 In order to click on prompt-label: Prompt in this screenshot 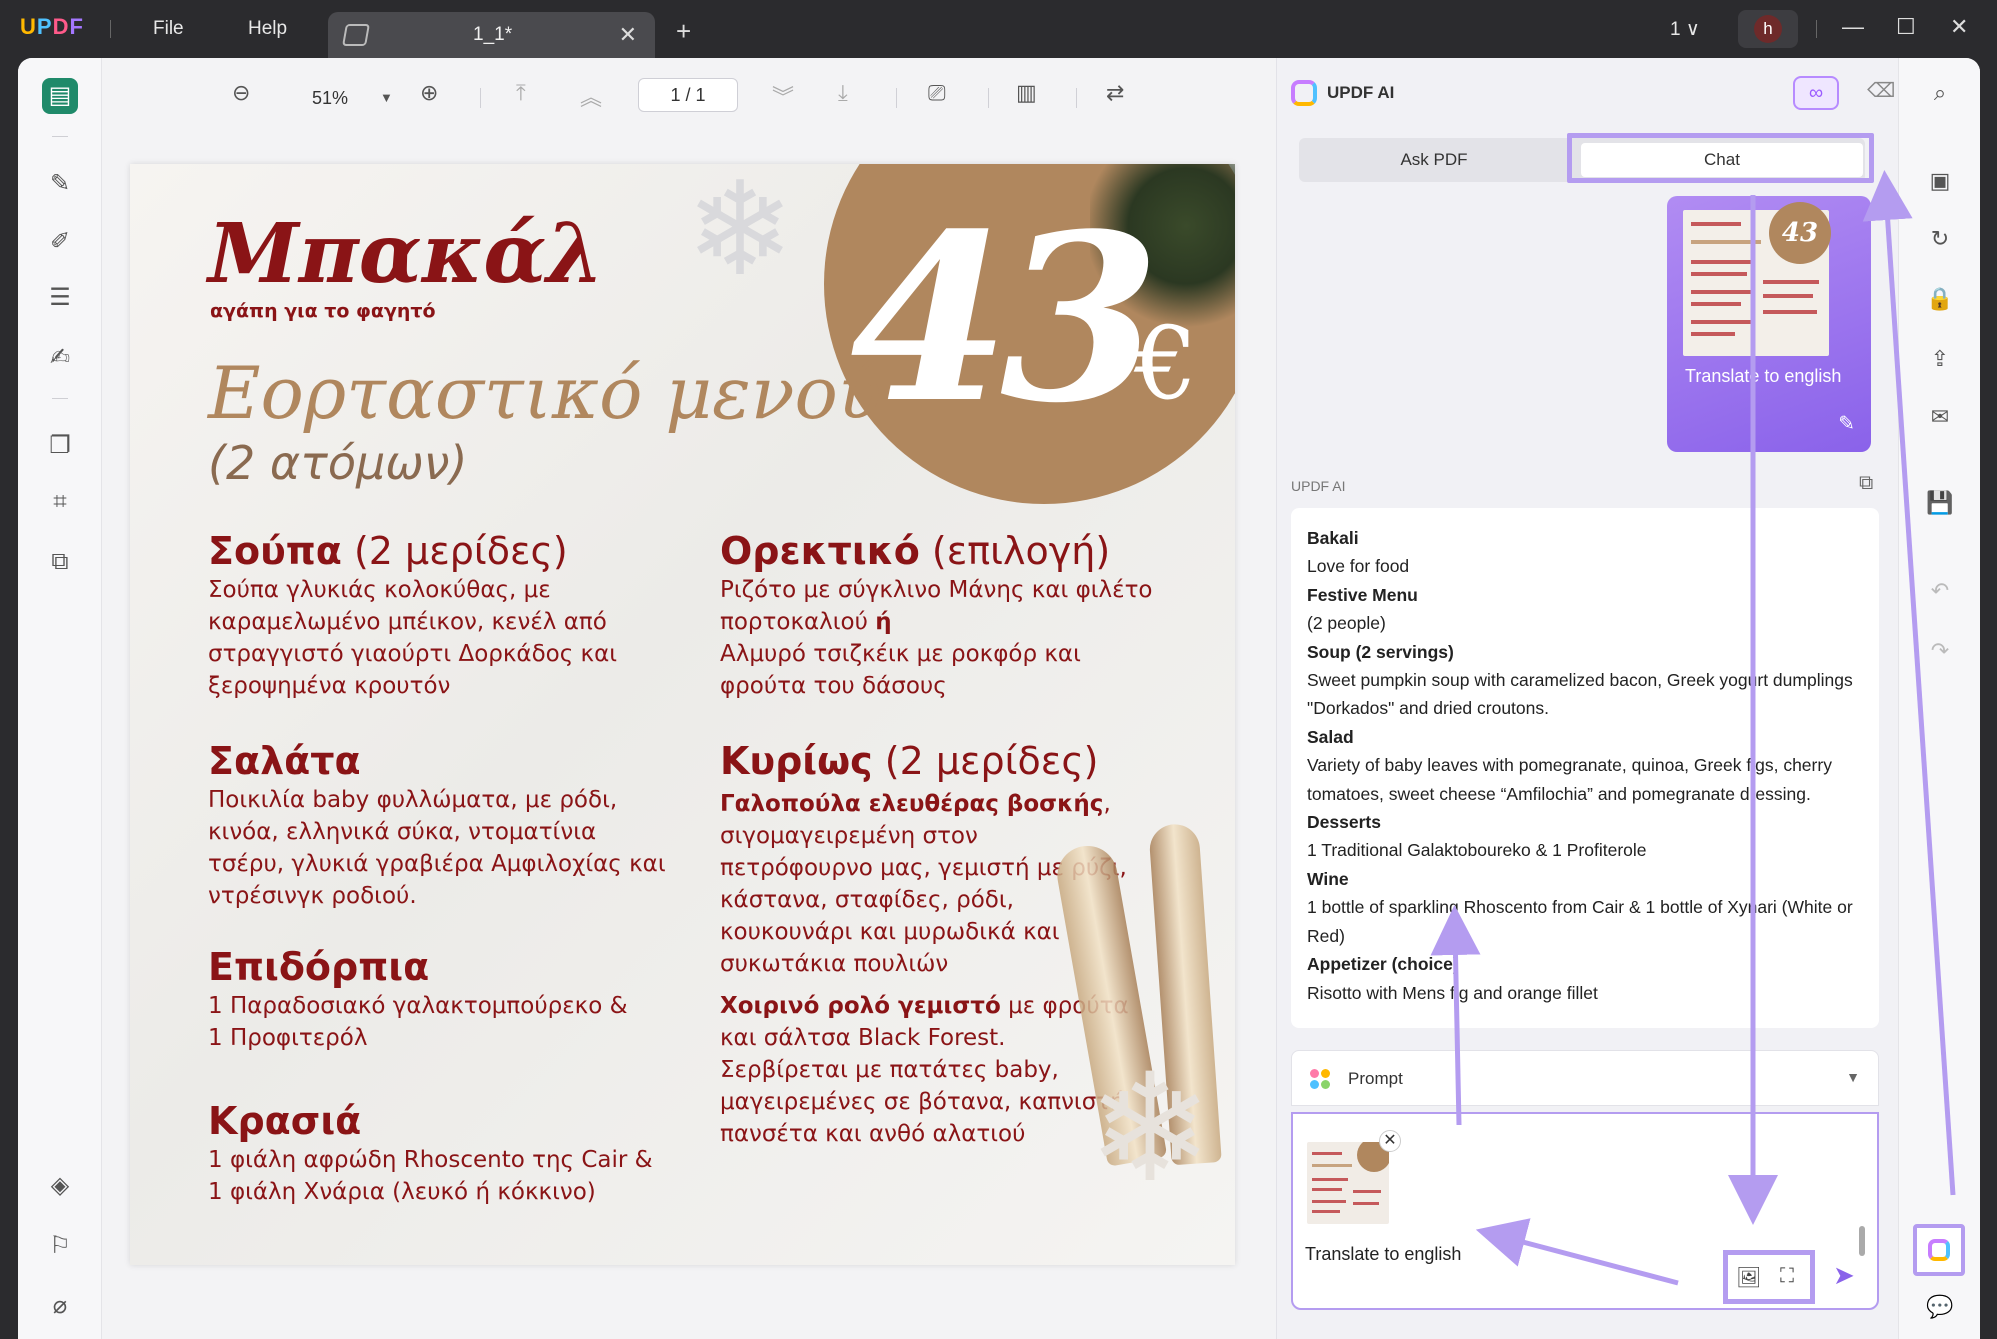, I will do `click(1375, 1078)`.